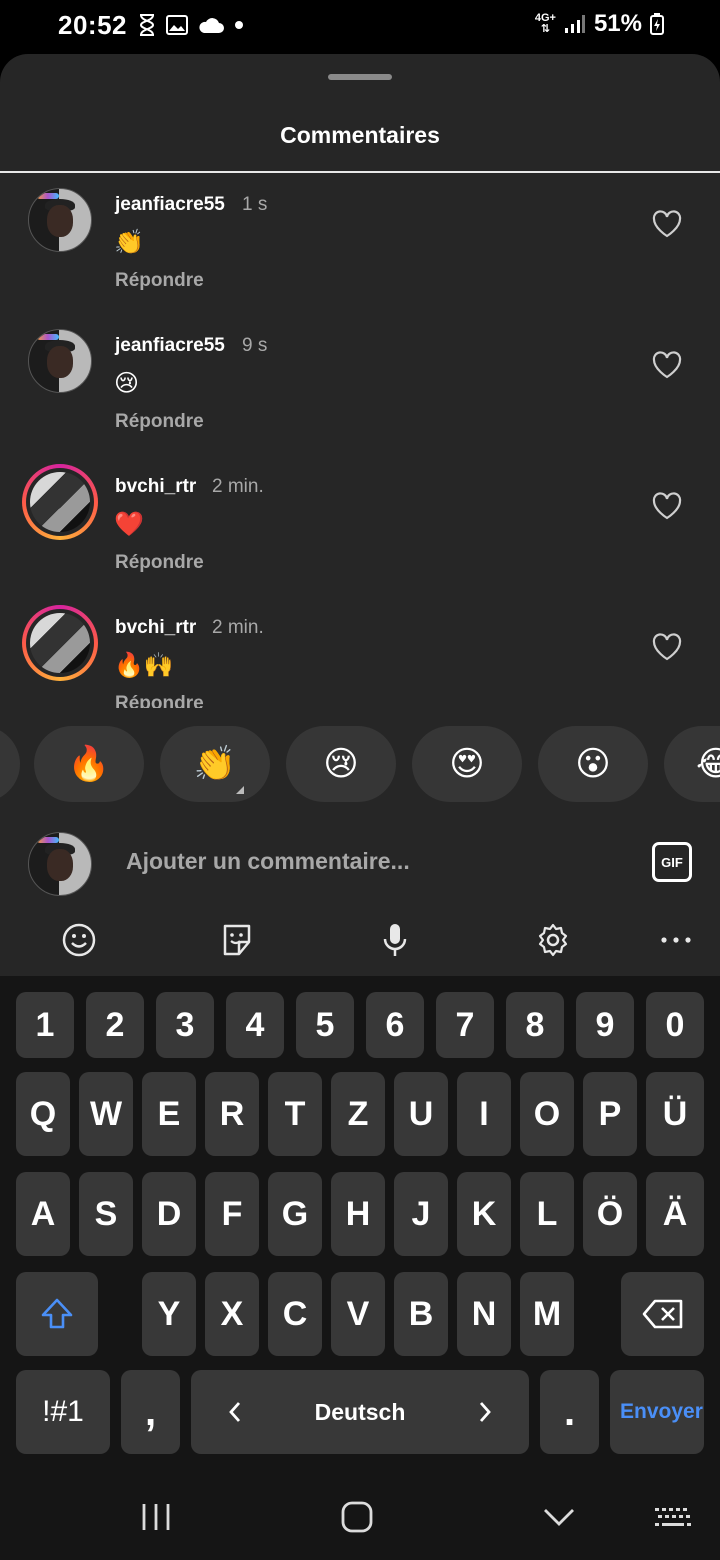 This screenshot has height=1560, width=720. What do you see at coordinates (232, 1314) in the screenshot?
I see `key-x: X` at bounding box center [232, 1314].